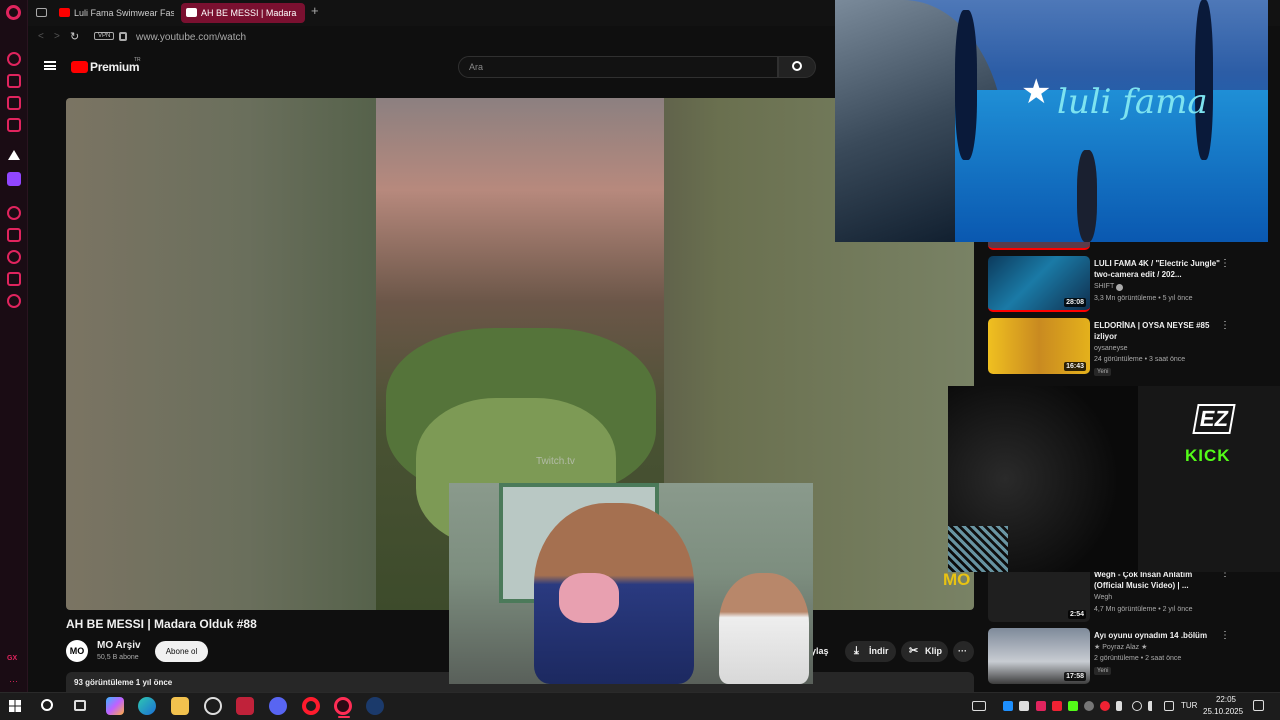 The image size is (1280, 720). What do you see at coordinates (14, 235) in the screenshot?
I see `bell-icon` at bounding box center [14, 235].